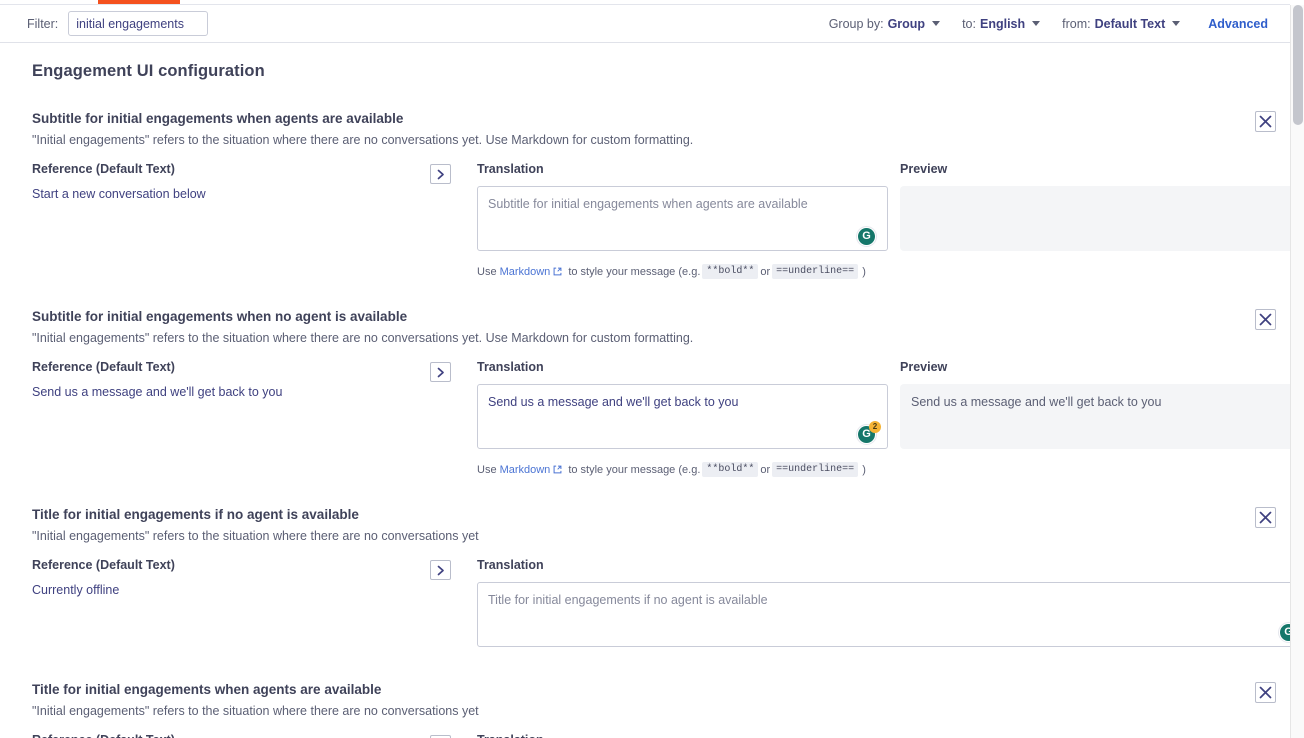  I want to click on to-value: English, so click(1002, 24).